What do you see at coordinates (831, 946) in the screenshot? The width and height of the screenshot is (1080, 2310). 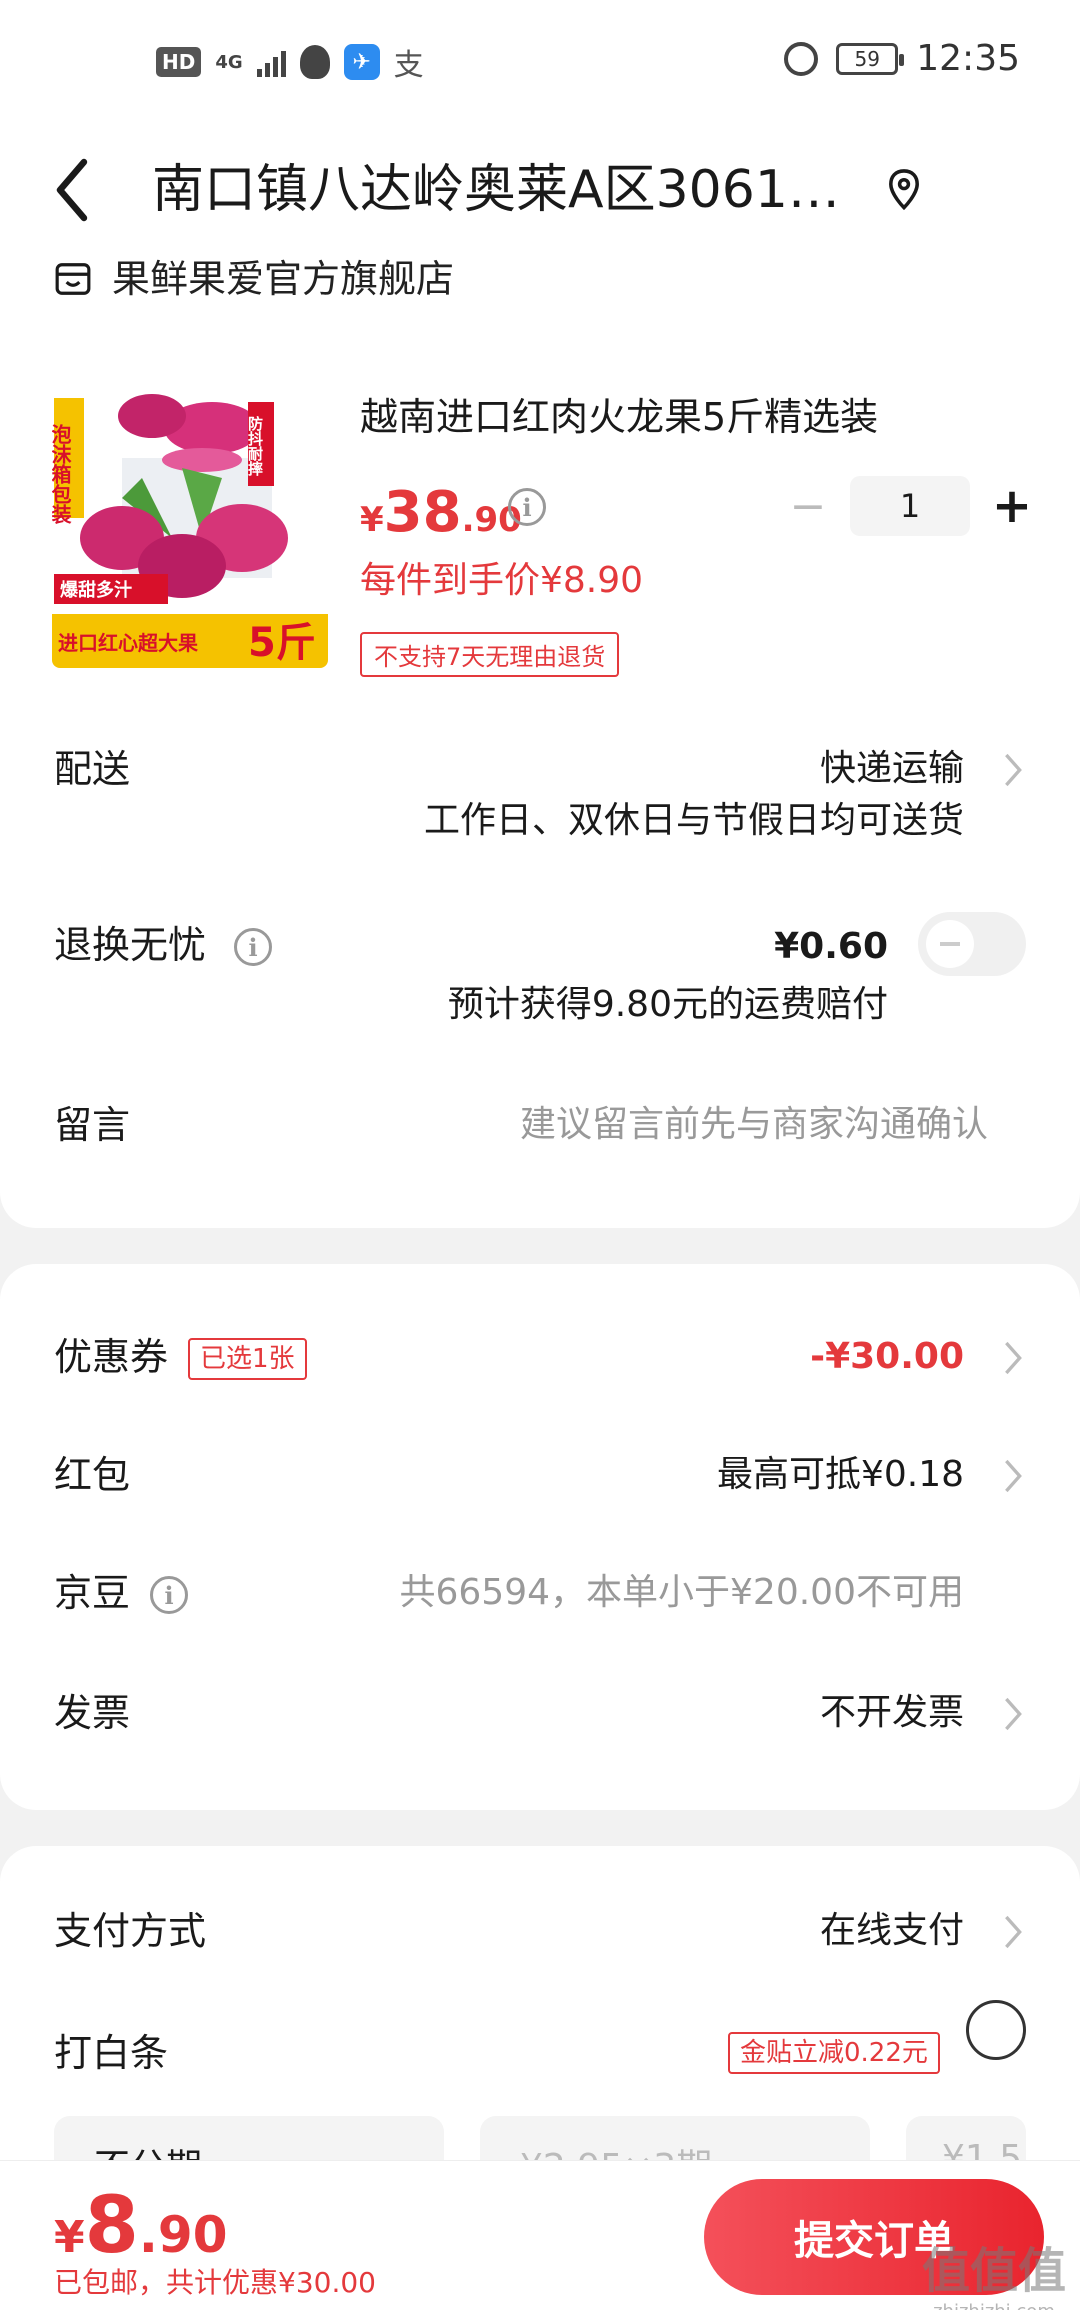 I see `return-worry-price: ¥0.60` at bounding box center [831, 946].